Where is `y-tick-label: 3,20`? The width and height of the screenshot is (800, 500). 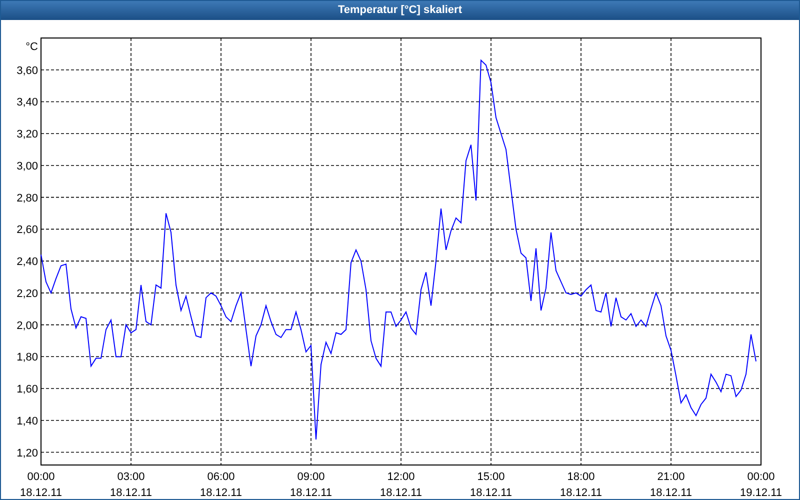 y-tick-label: 3,20 is located at coordinates (27, 134).